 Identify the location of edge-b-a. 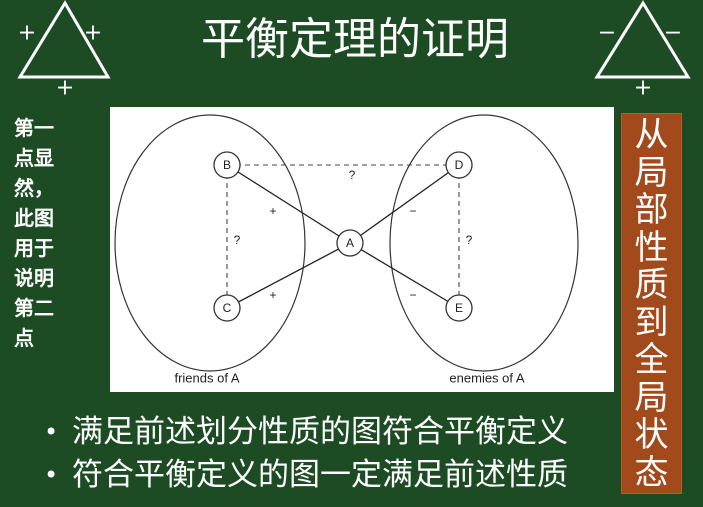
(288, 204).